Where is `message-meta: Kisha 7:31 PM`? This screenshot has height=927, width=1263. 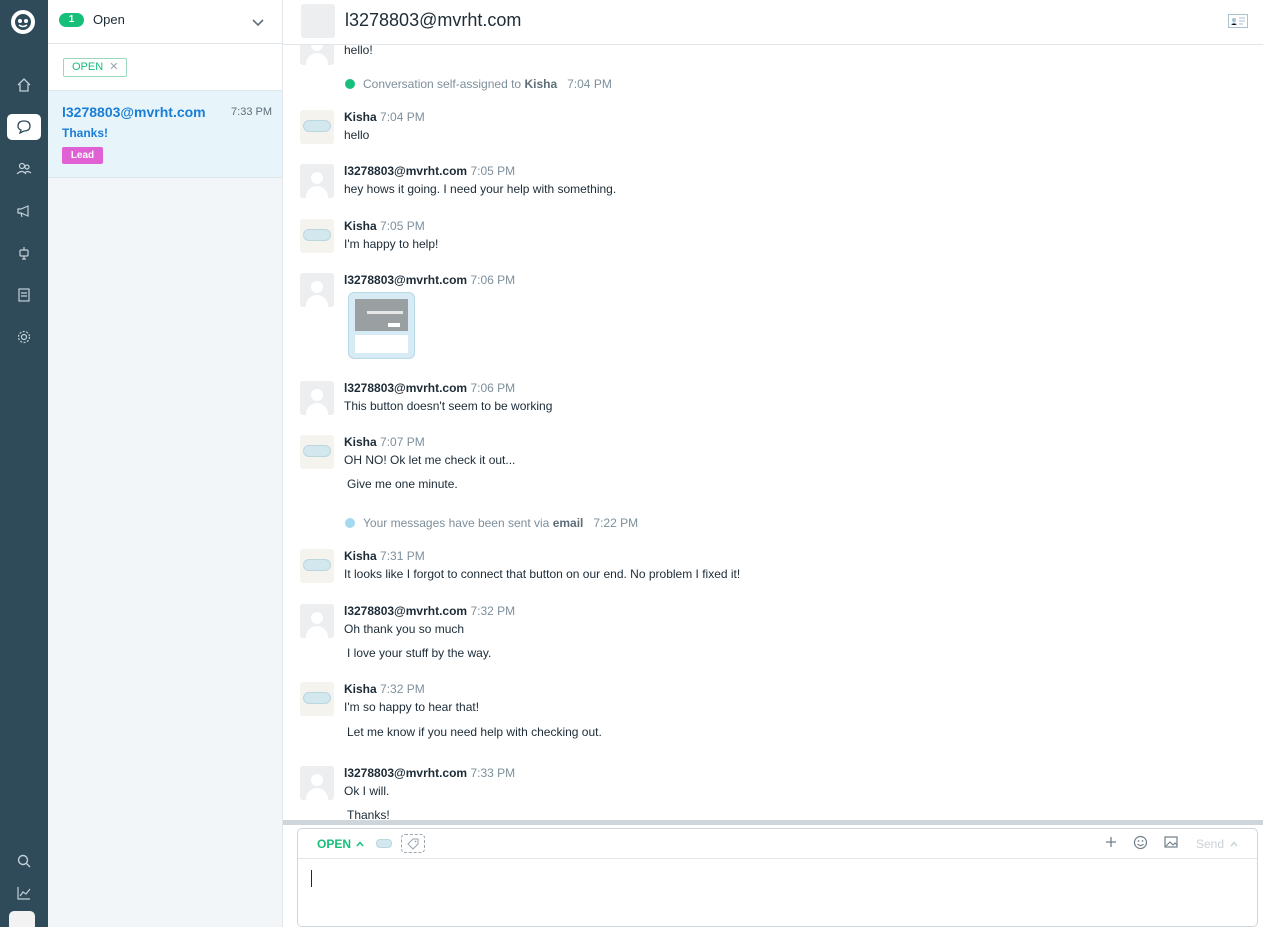 message-meta: Kisha 7:31 PM is located at coordinates (384, 556).